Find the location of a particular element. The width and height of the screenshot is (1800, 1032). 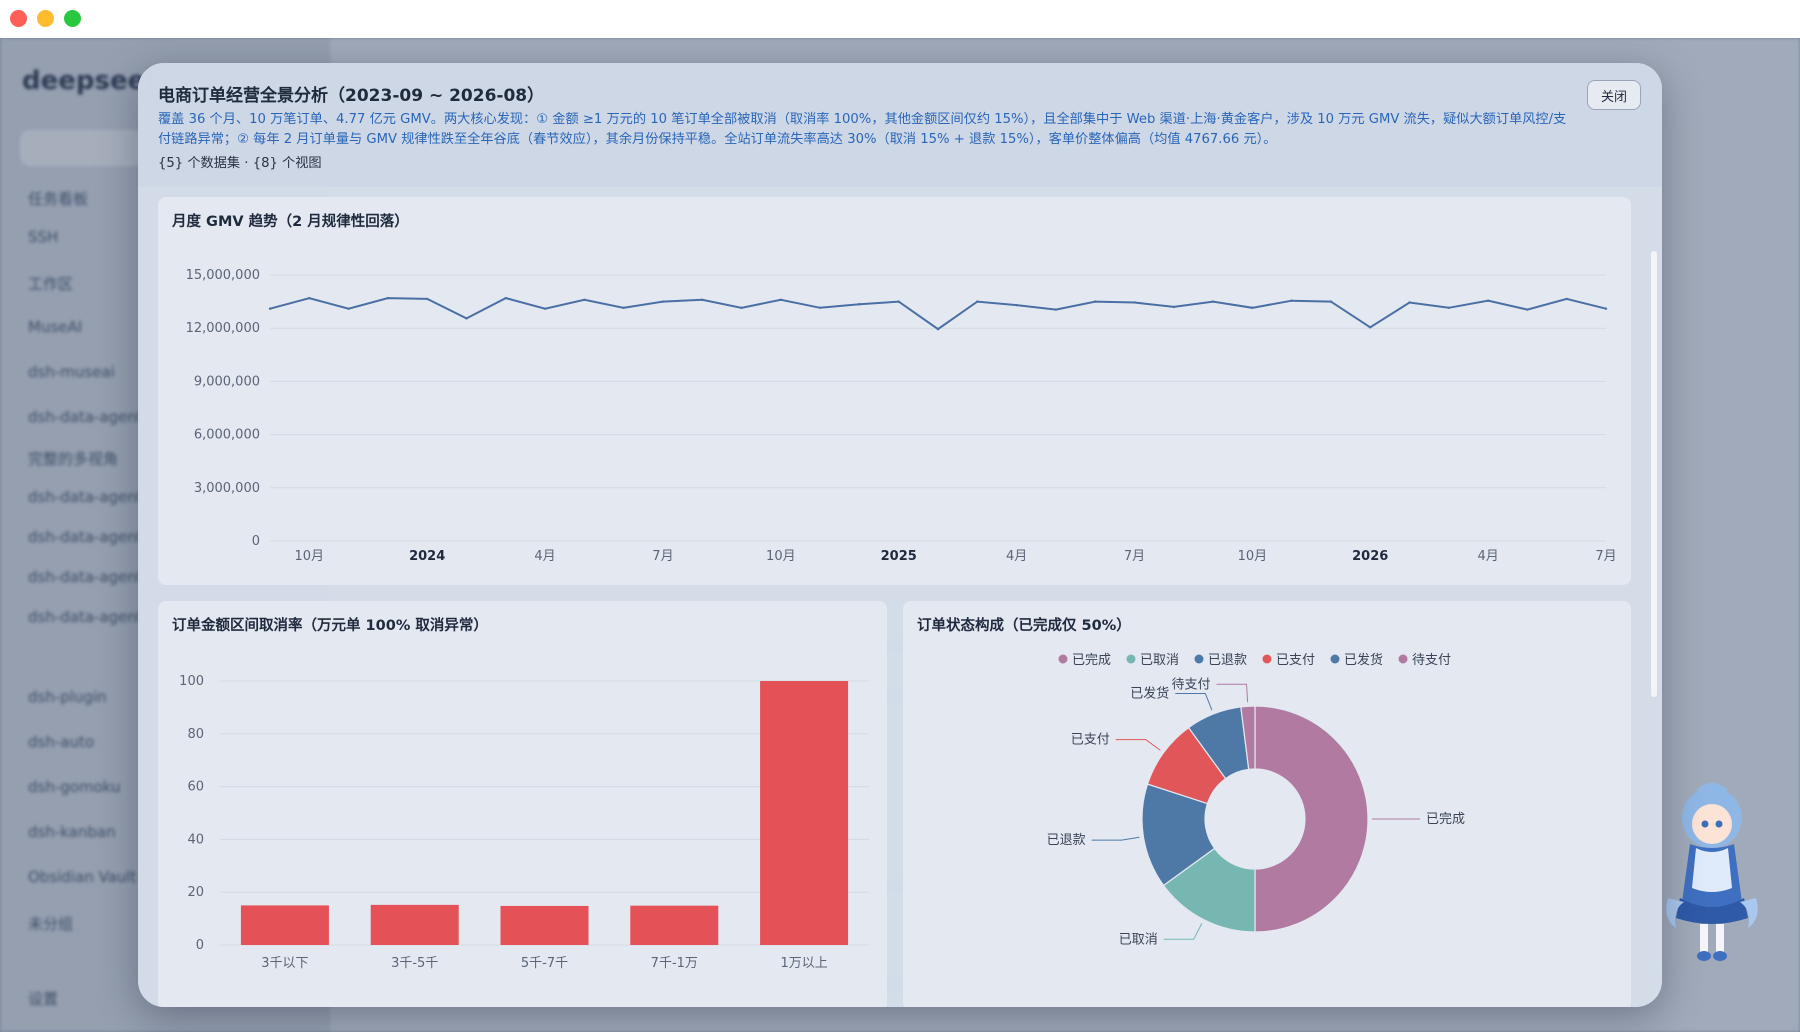

donut-slice-已完成 is located at coordinates (1311, 819).